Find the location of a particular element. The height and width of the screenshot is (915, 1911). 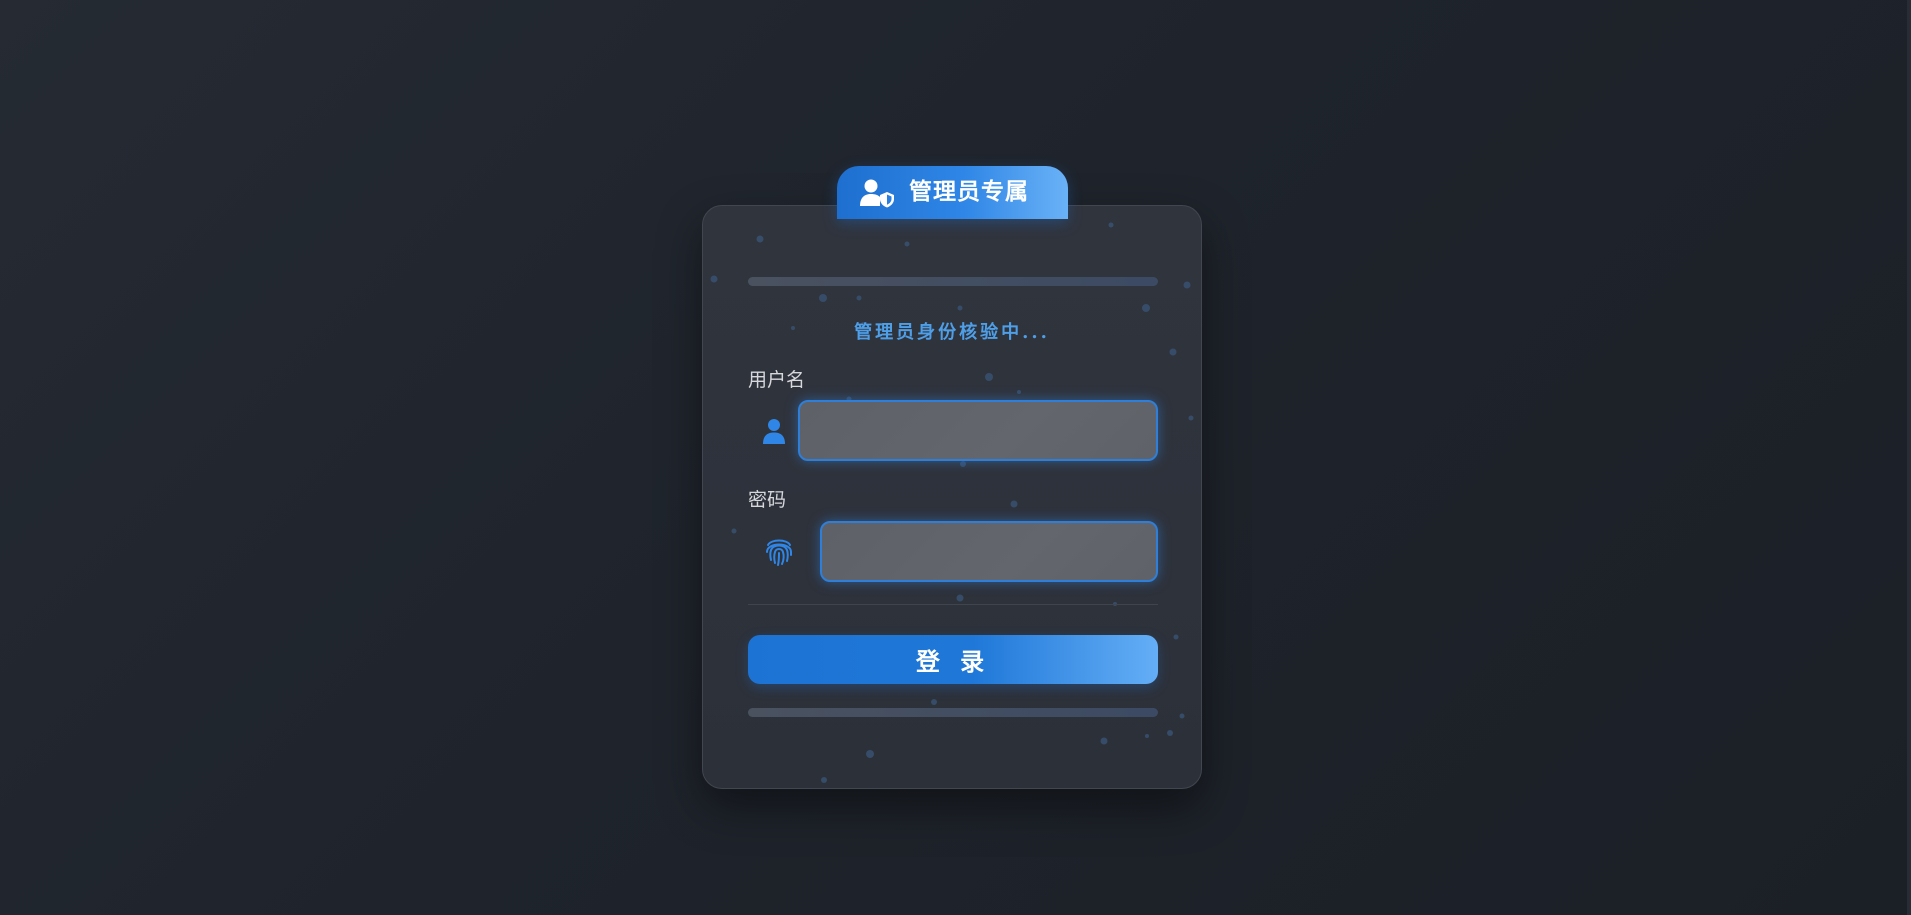

password-input is located at coordinates (989, 551).